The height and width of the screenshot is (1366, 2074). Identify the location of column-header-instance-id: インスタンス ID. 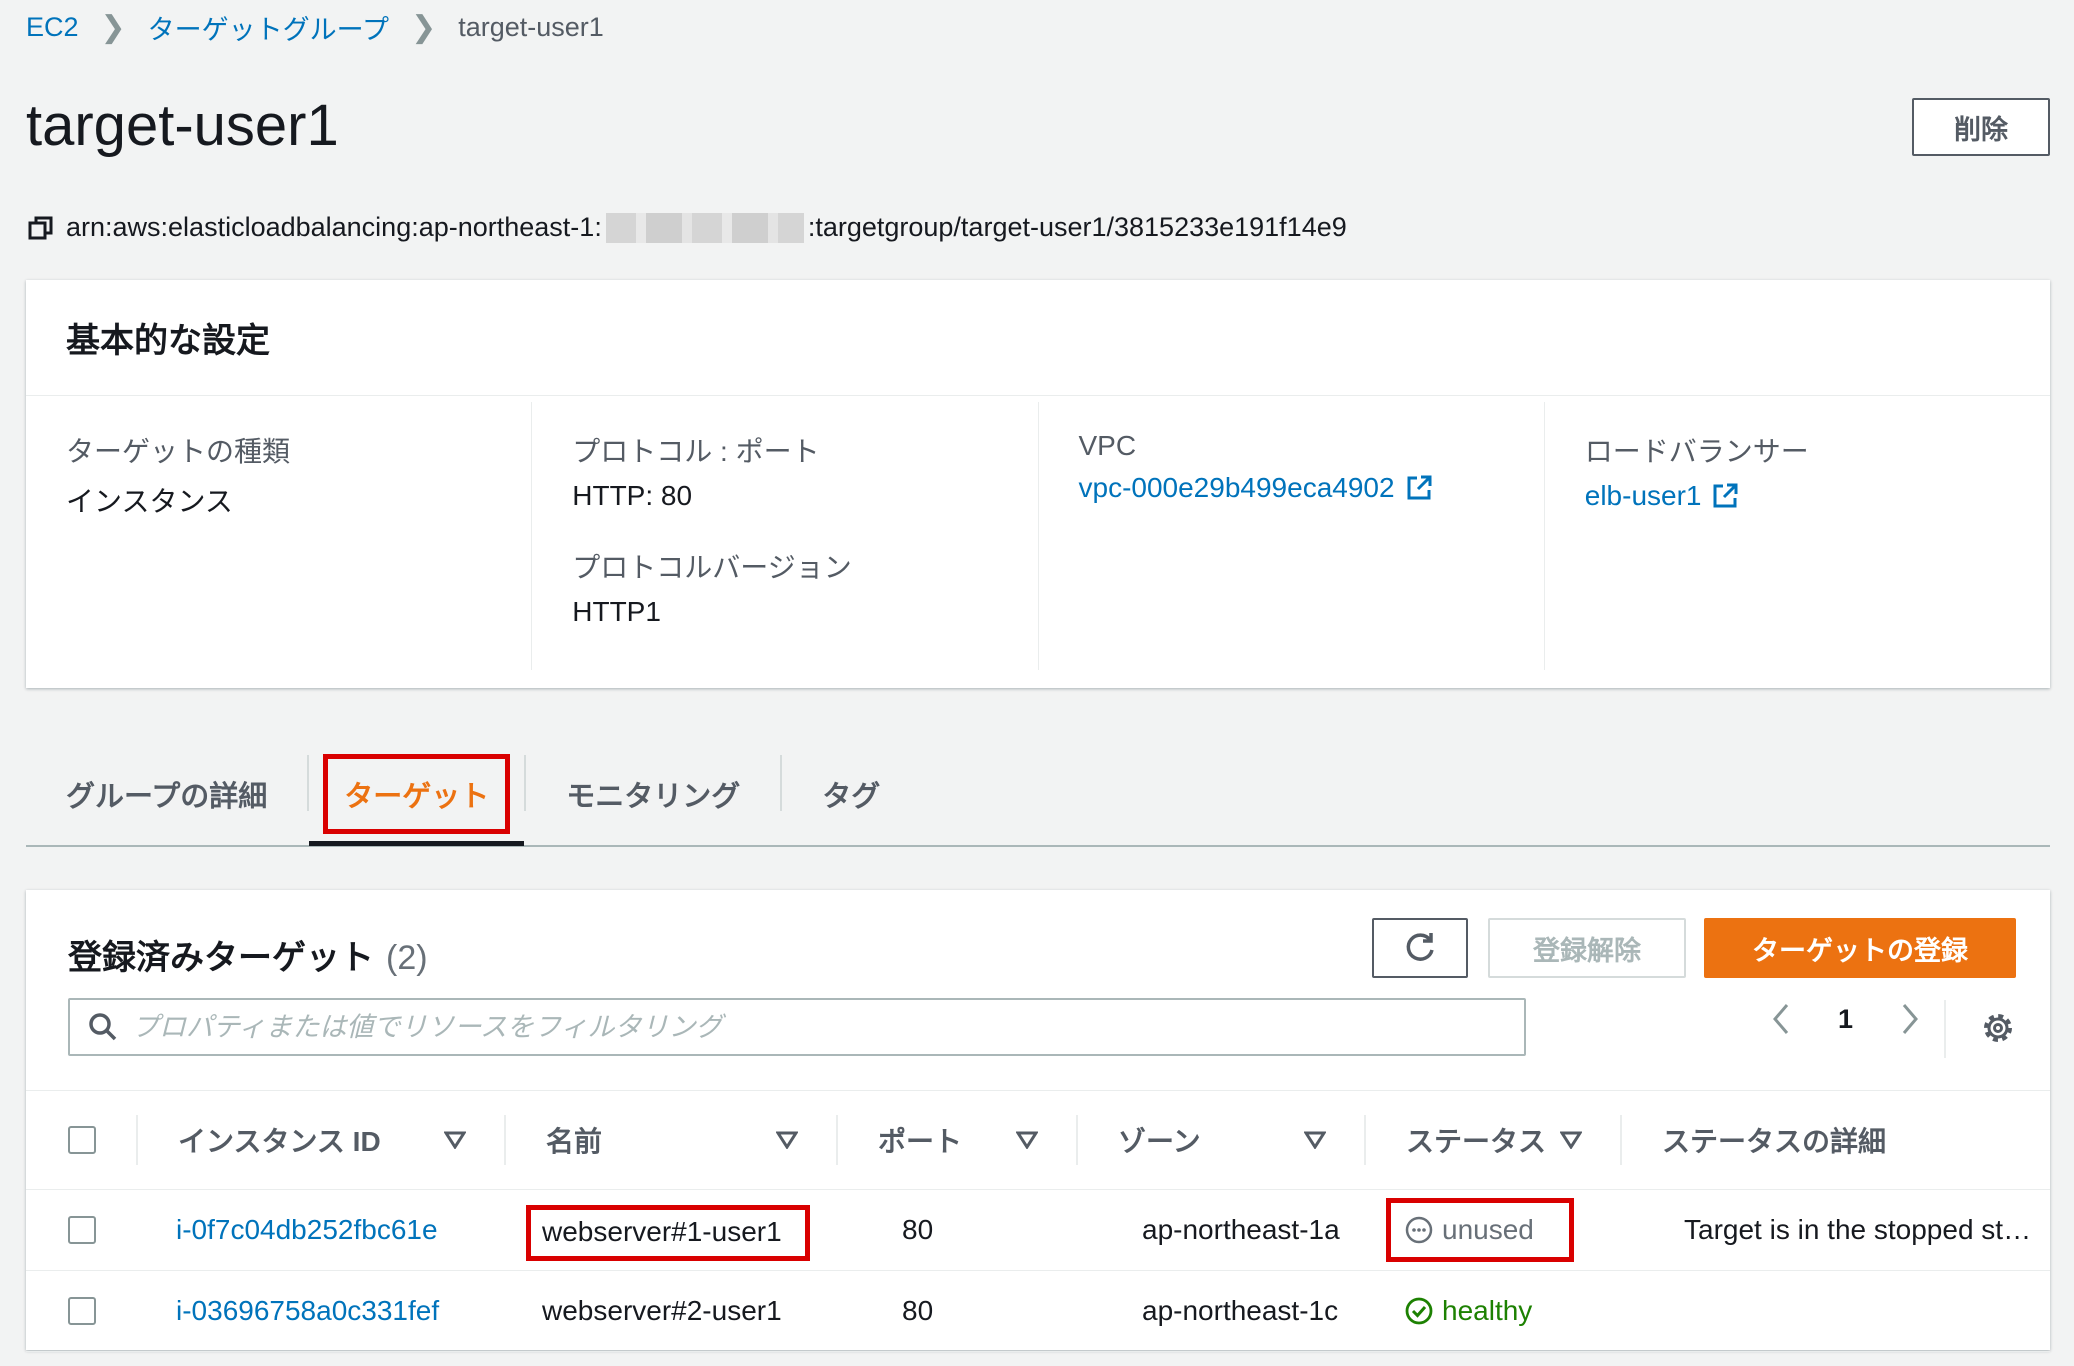
(279, 1140).